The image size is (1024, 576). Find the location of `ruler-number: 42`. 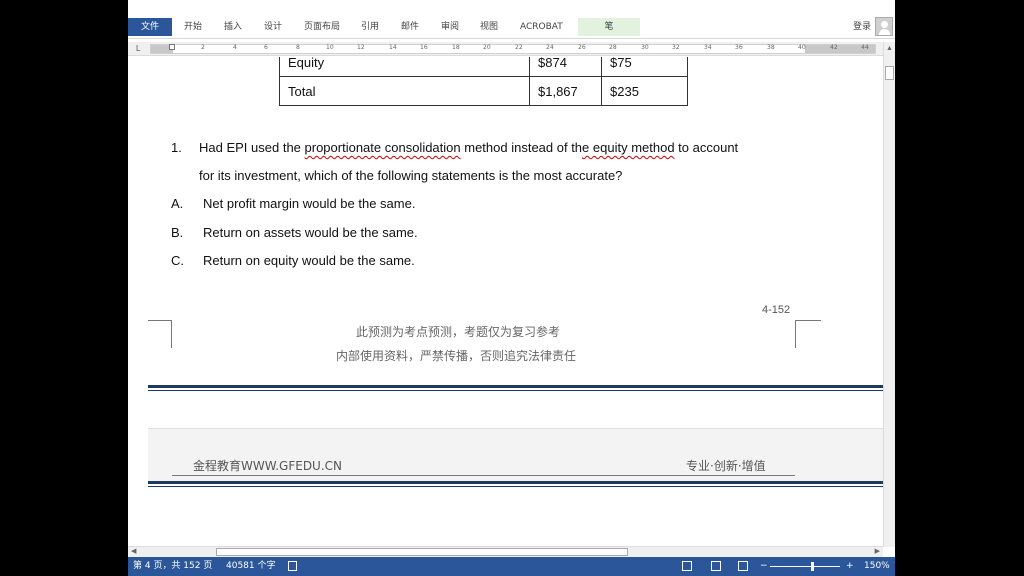

ruler-number: 42 is located at coordinates (834, 47).